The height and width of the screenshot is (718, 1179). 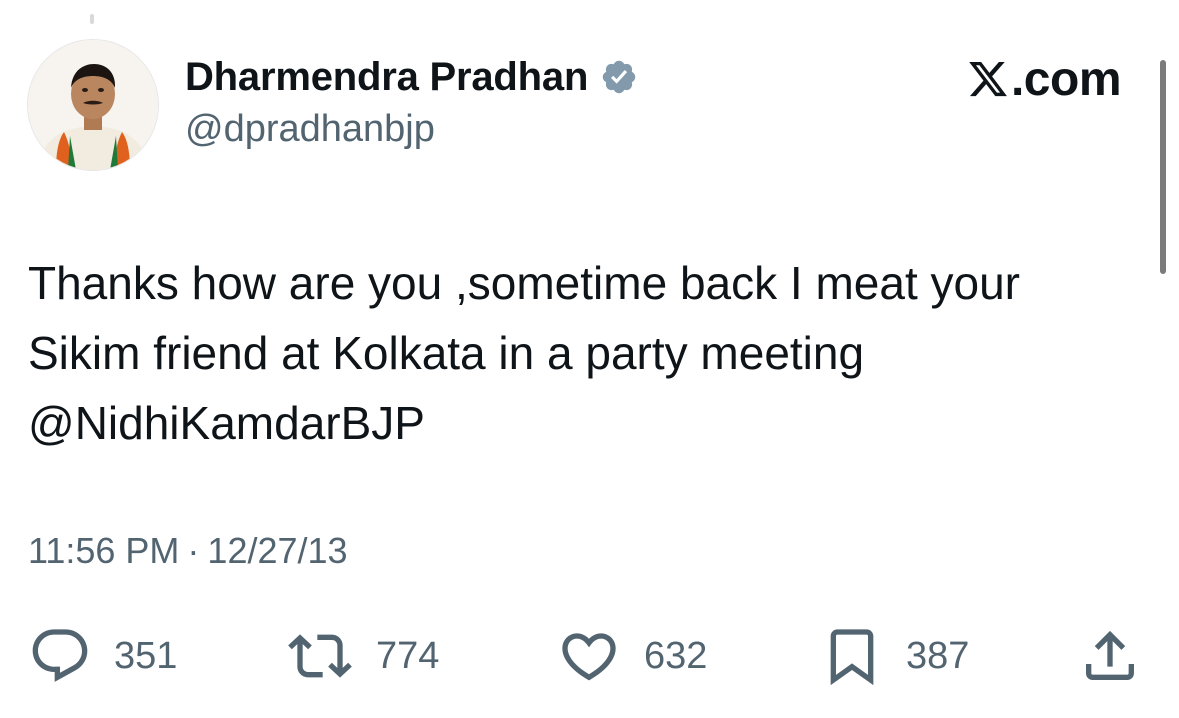 I want to click on repost-count: 774, so click(x=408, y=655).